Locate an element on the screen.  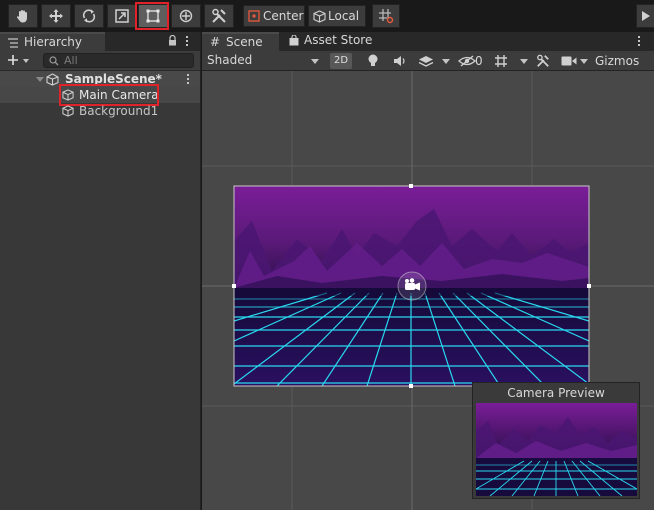
pivot-center-icon is located at coordinates (254, 16).